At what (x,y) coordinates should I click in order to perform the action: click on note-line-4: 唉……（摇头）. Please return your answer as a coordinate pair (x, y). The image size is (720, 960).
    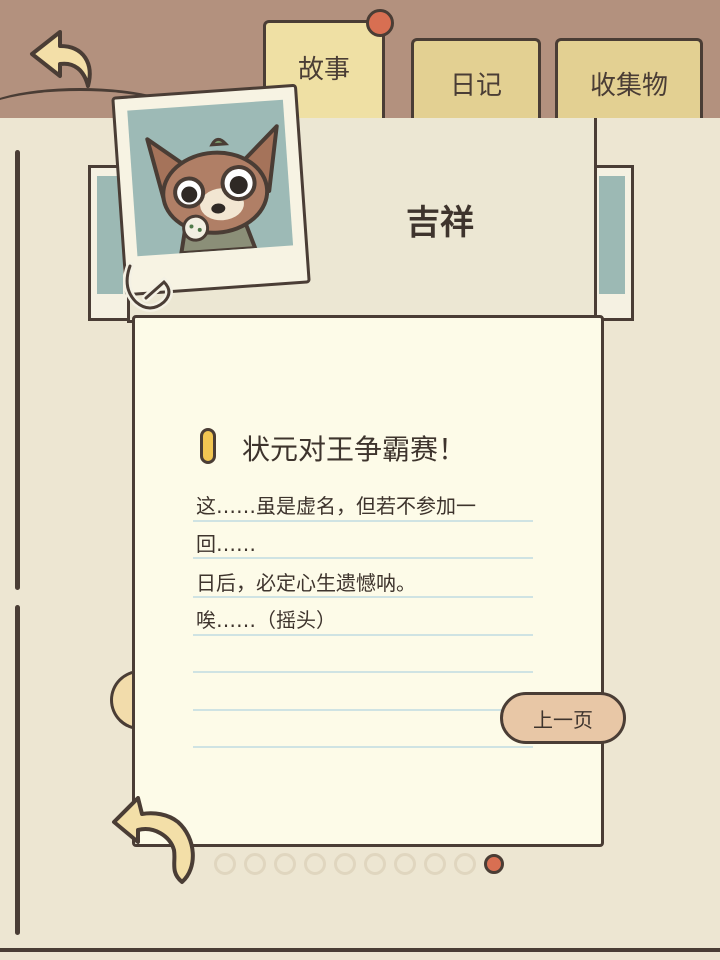
    Looking at the image, I should click on (266, 620).